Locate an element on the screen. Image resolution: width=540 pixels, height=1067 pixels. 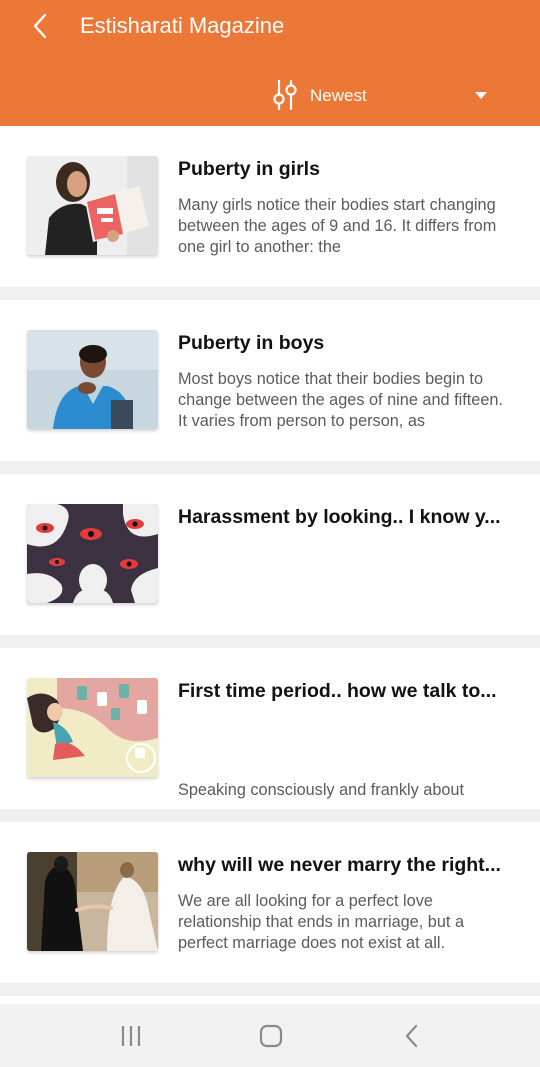
recents-icon is located at coordinates (131, 1036).